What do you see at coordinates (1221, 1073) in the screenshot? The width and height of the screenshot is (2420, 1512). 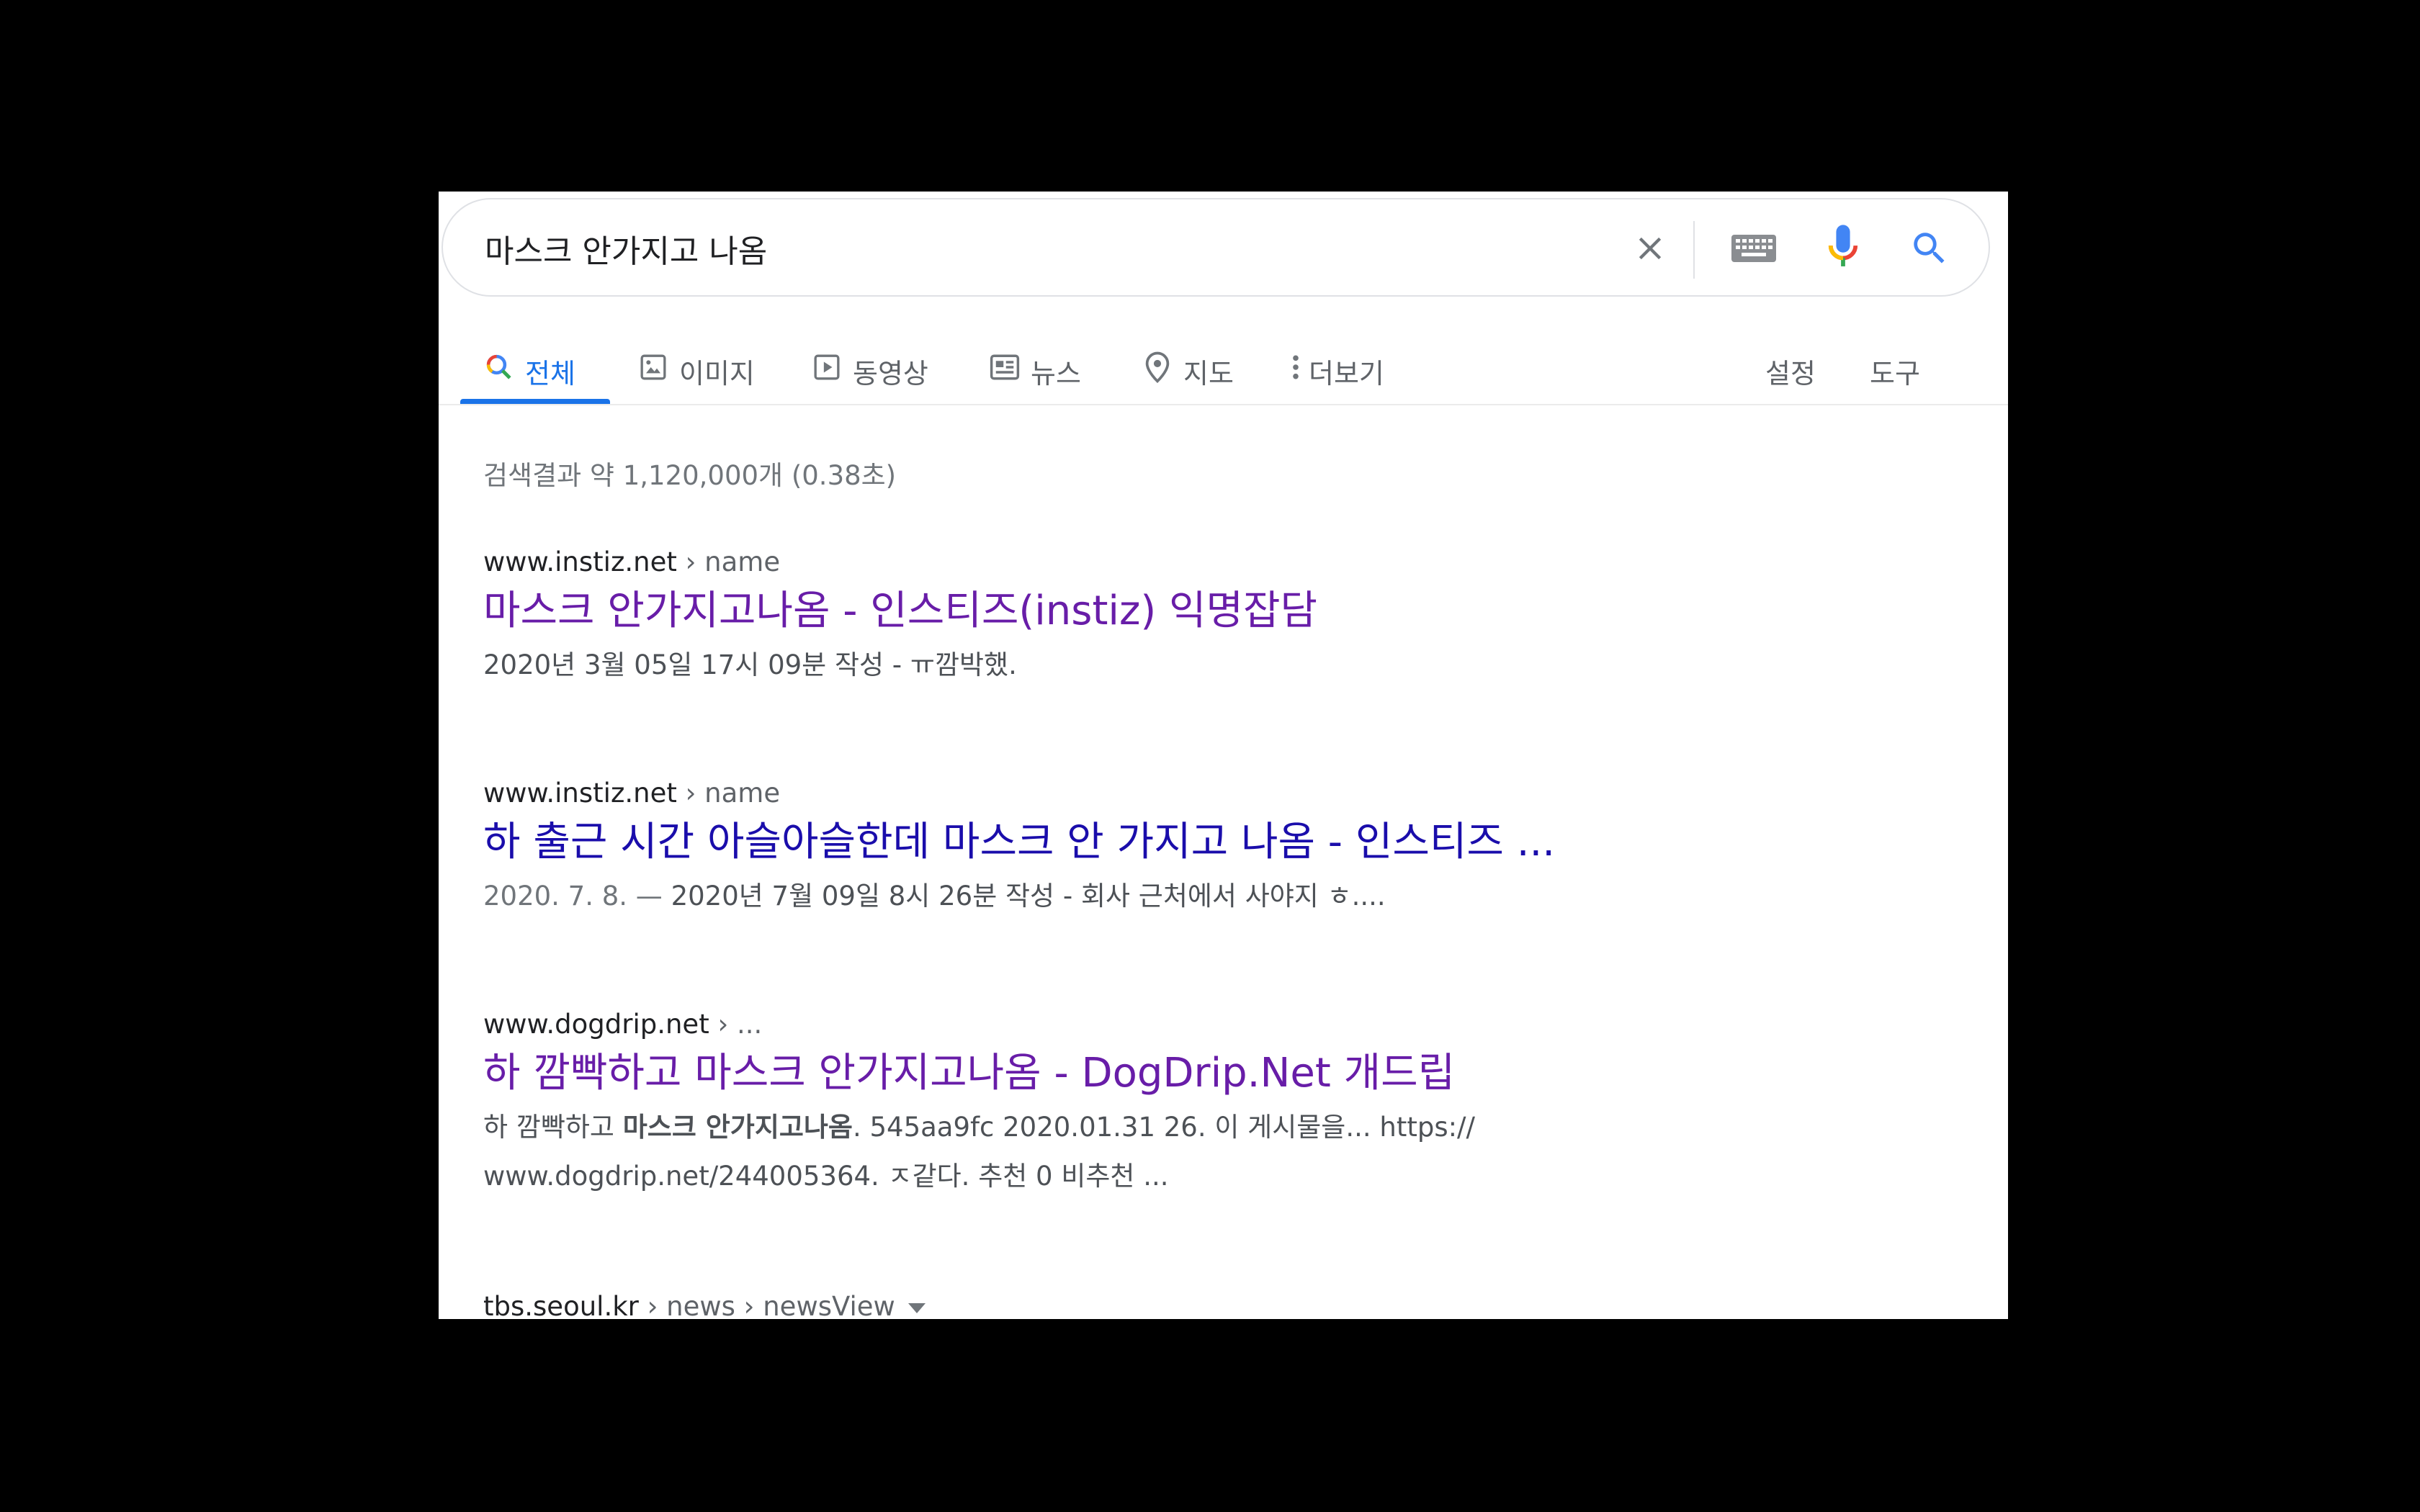 I see `result-title-link: 하 깜빡하고 마스크 안가지고나옴 - DogDrip.Net 개드립` at bounding box center [1221, 1073].